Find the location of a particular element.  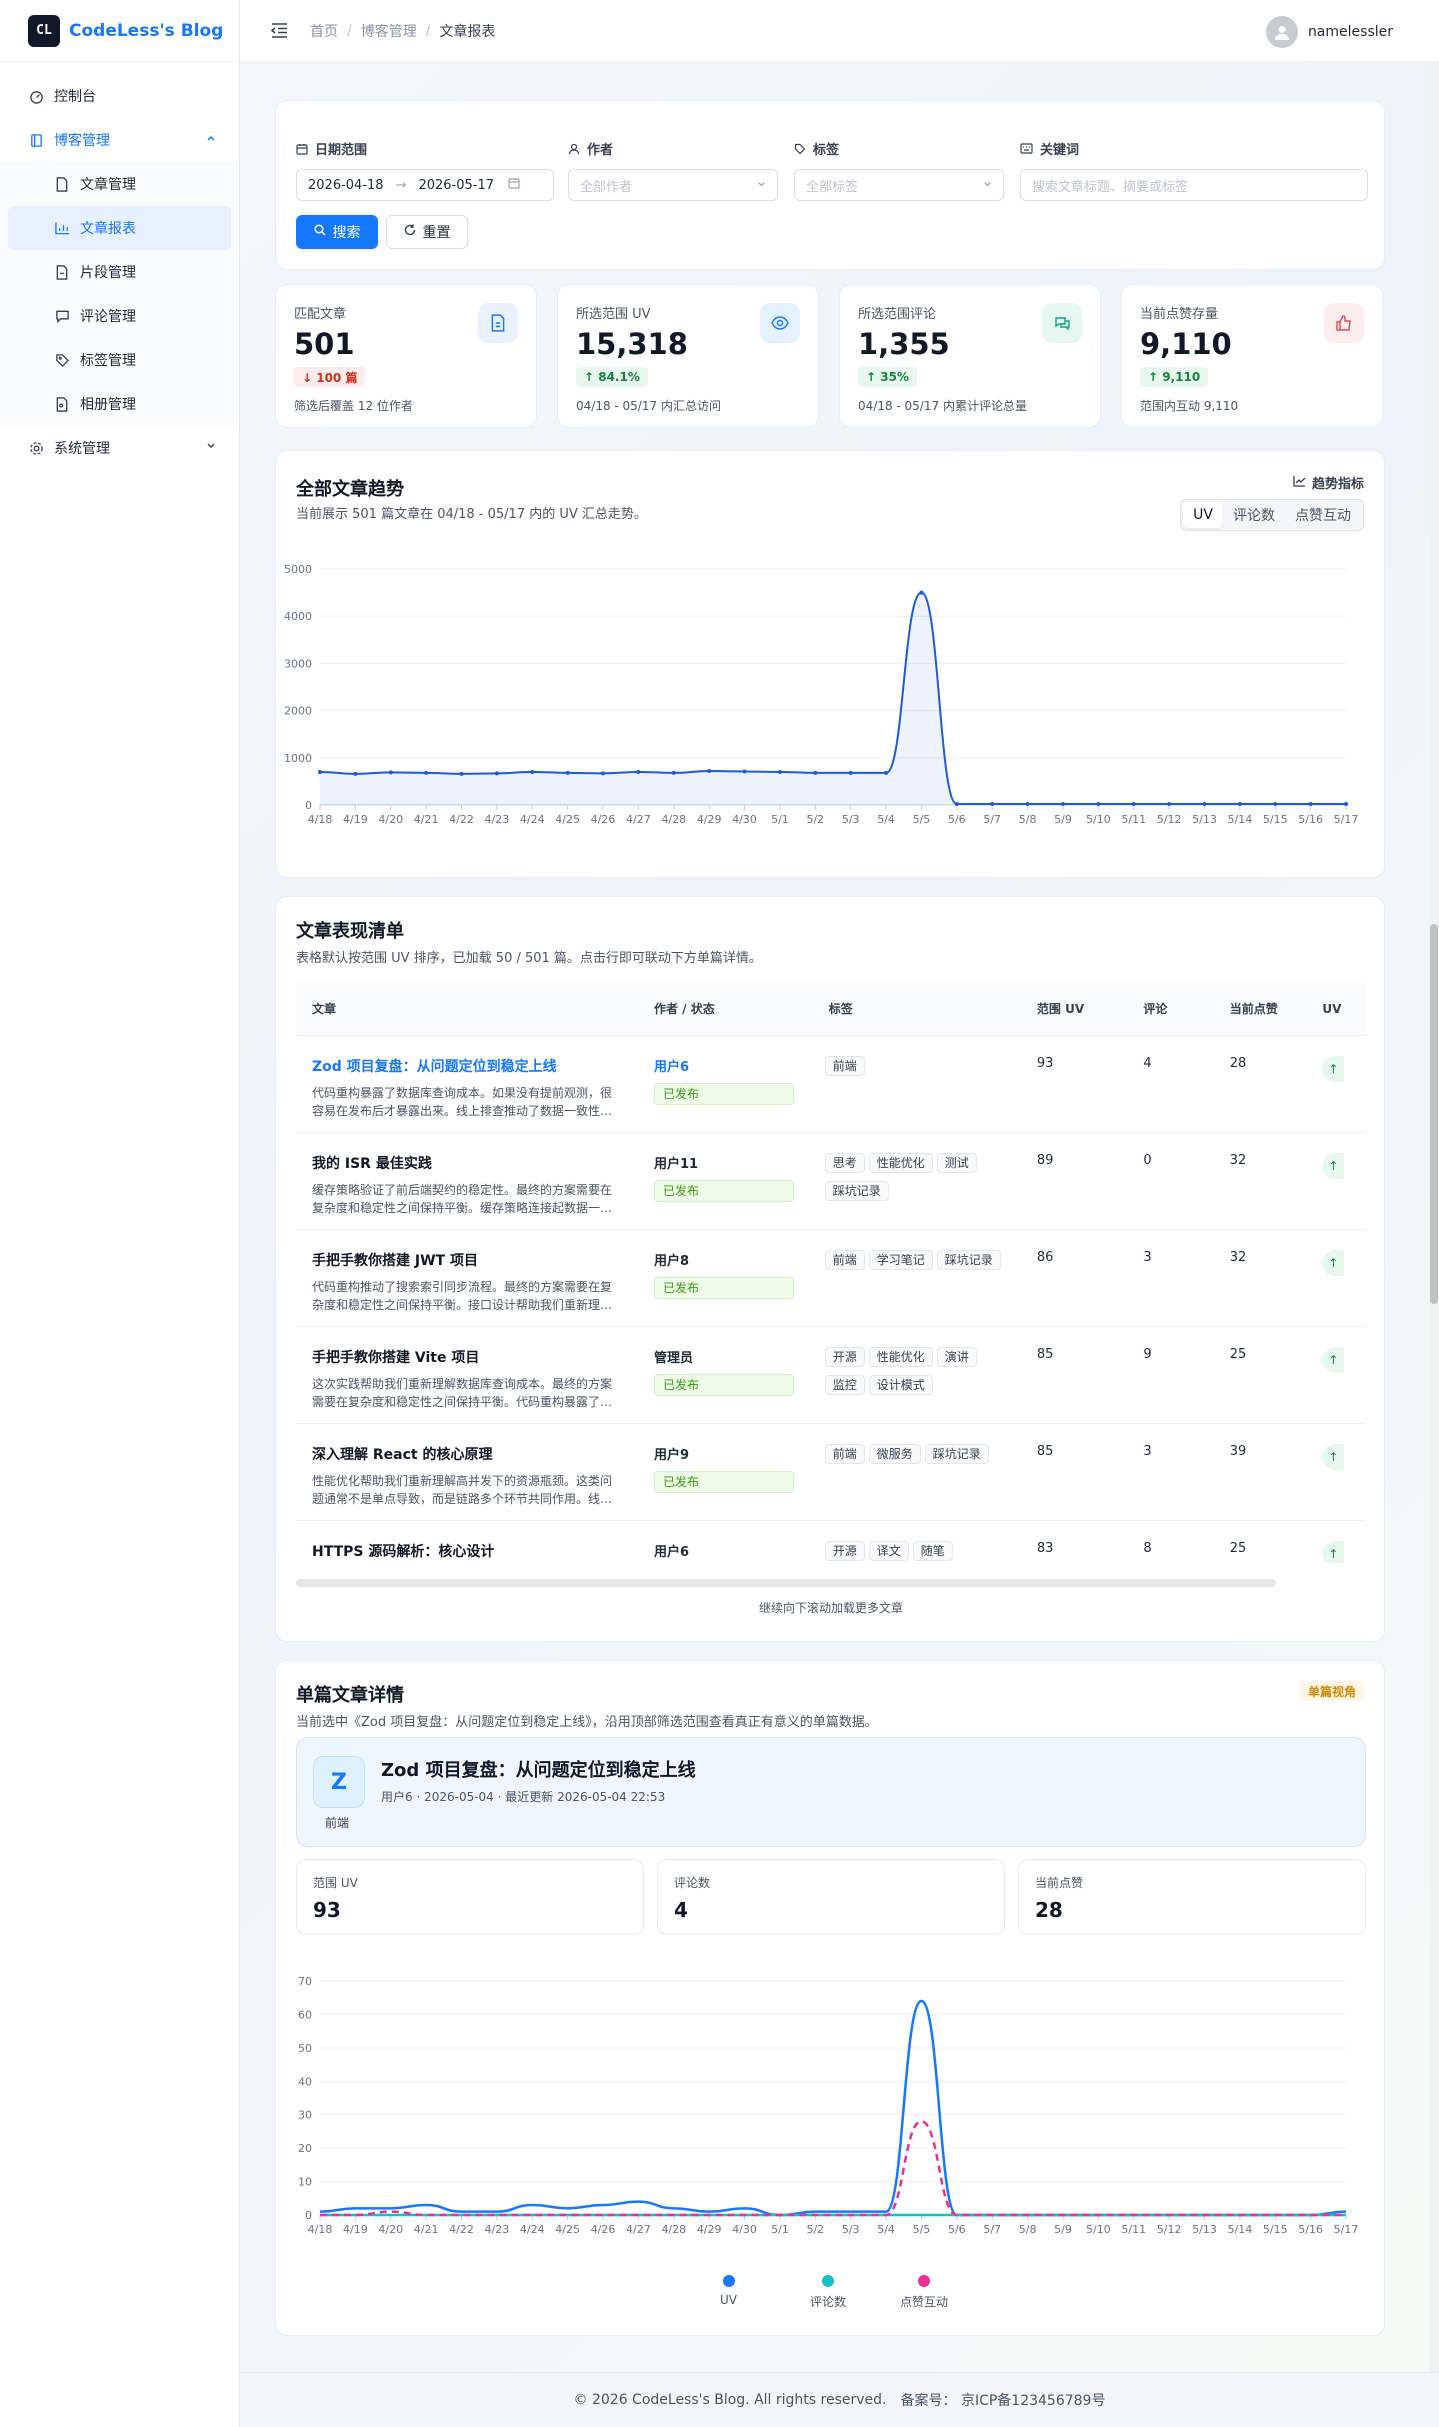

trend-title: 全部文章趋势 is located at coordinates (350, 489).